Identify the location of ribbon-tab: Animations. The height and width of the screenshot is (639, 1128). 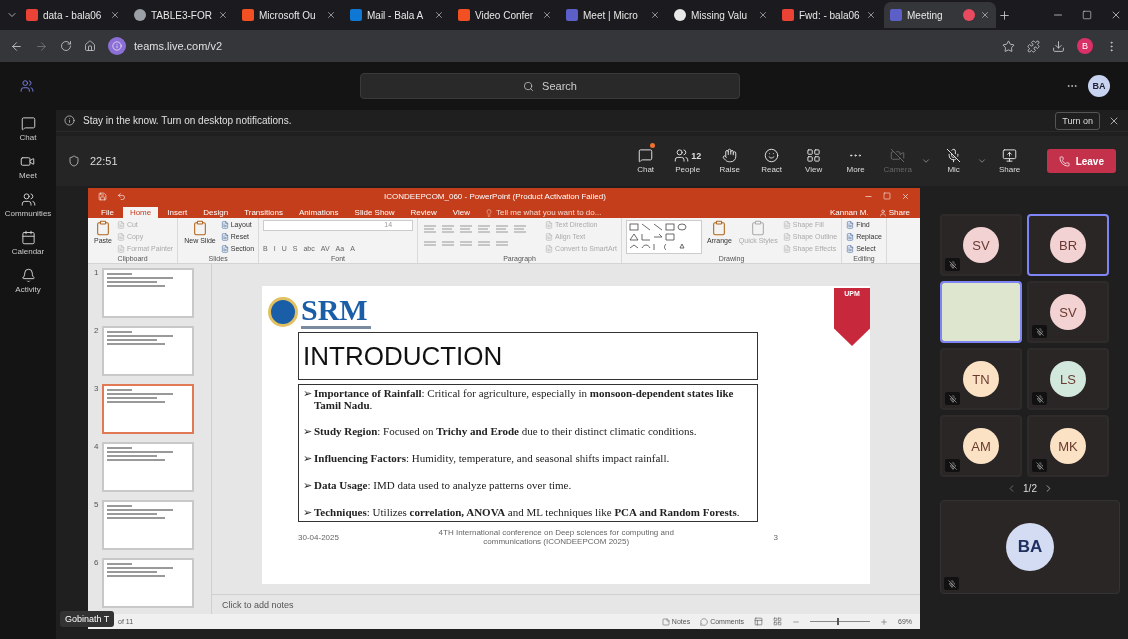
(319, 212).